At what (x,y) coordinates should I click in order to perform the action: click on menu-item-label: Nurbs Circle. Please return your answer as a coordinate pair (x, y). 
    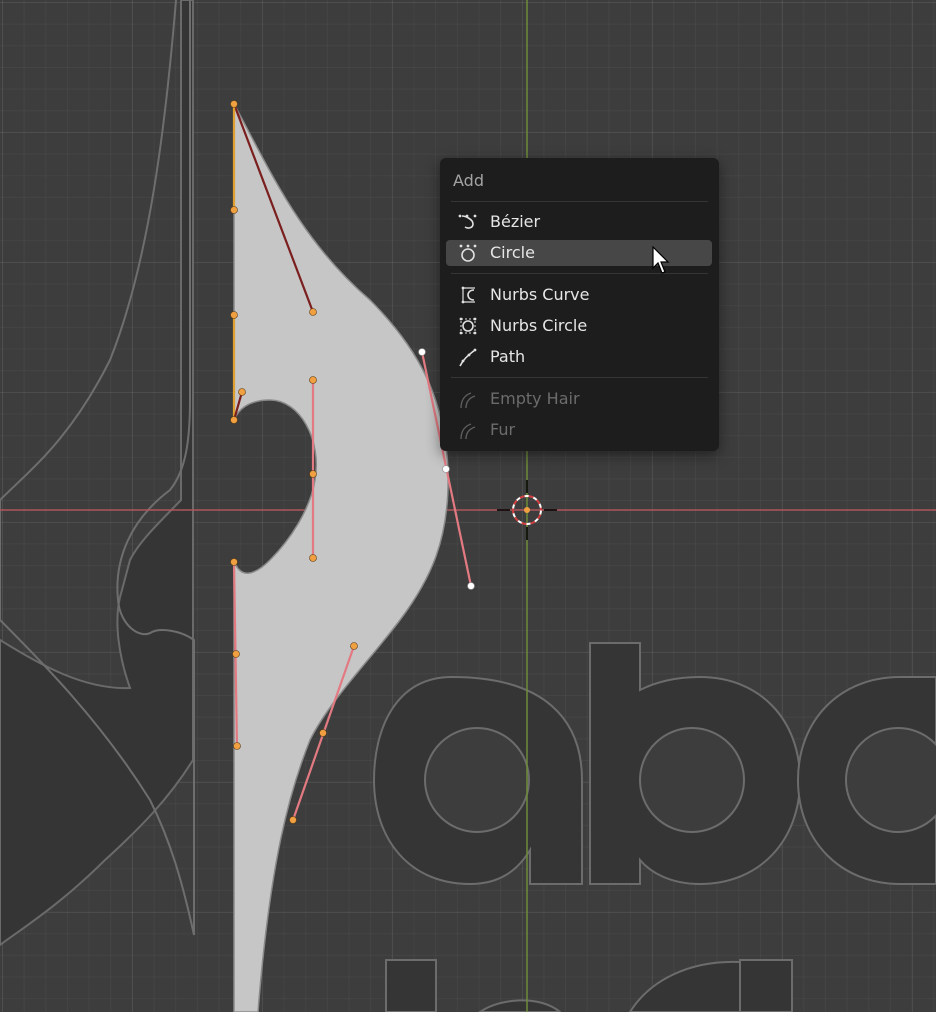
    Looking at the image, I should click on (539, 325).